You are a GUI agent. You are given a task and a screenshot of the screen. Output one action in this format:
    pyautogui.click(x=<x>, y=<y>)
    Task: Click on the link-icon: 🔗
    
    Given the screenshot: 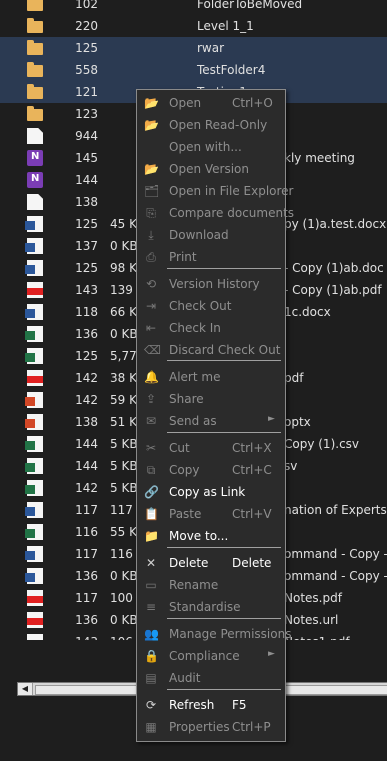 What is the action you would take?
    pyautogui.click(x=151, y=492)
    